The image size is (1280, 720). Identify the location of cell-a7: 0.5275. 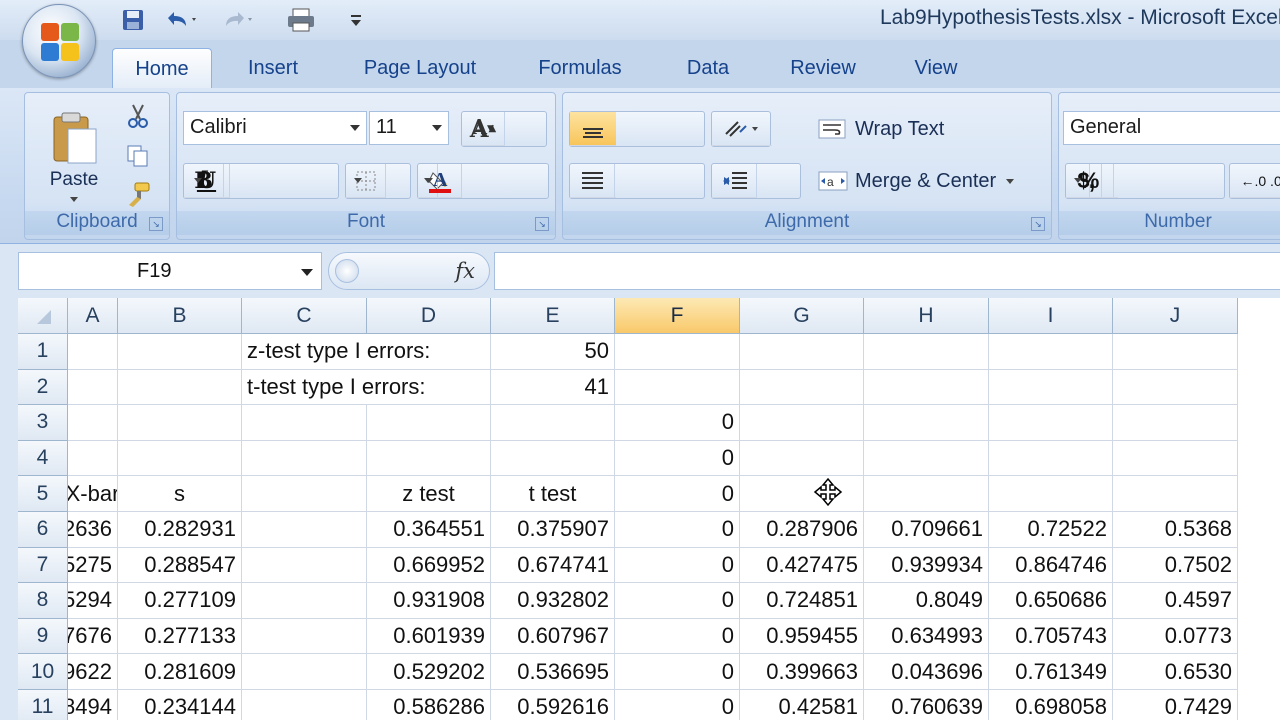
(93, 565).